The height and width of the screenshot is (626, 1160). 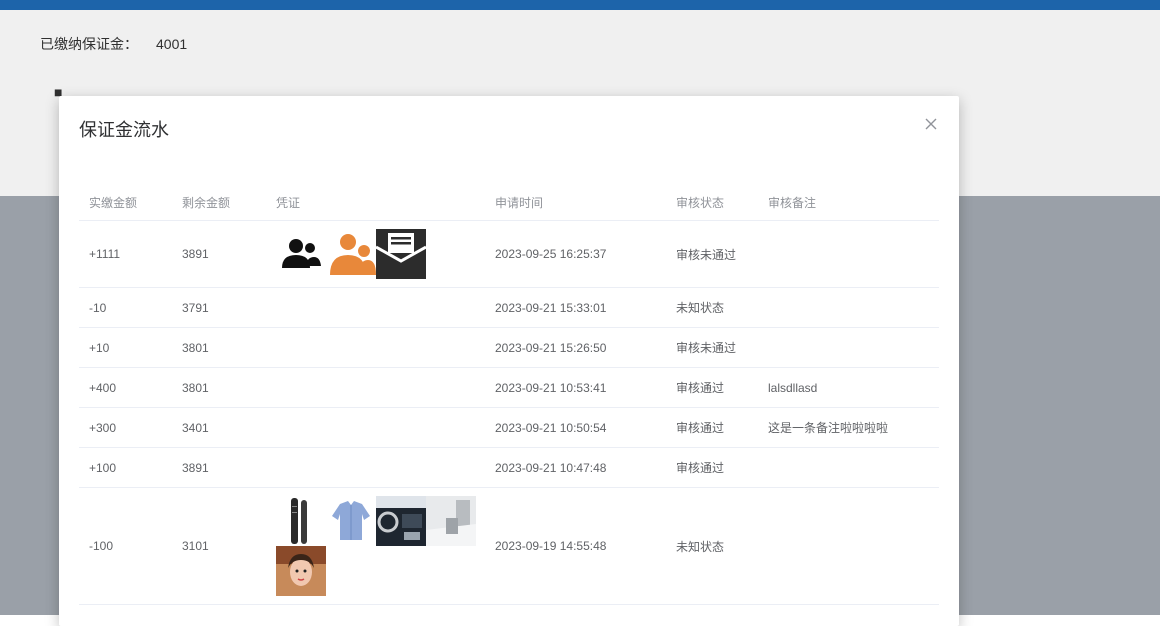 I want to click on table-row: +100 3891 2023-09-21 10:47:48 审核通过, so click(x=509, y=468).